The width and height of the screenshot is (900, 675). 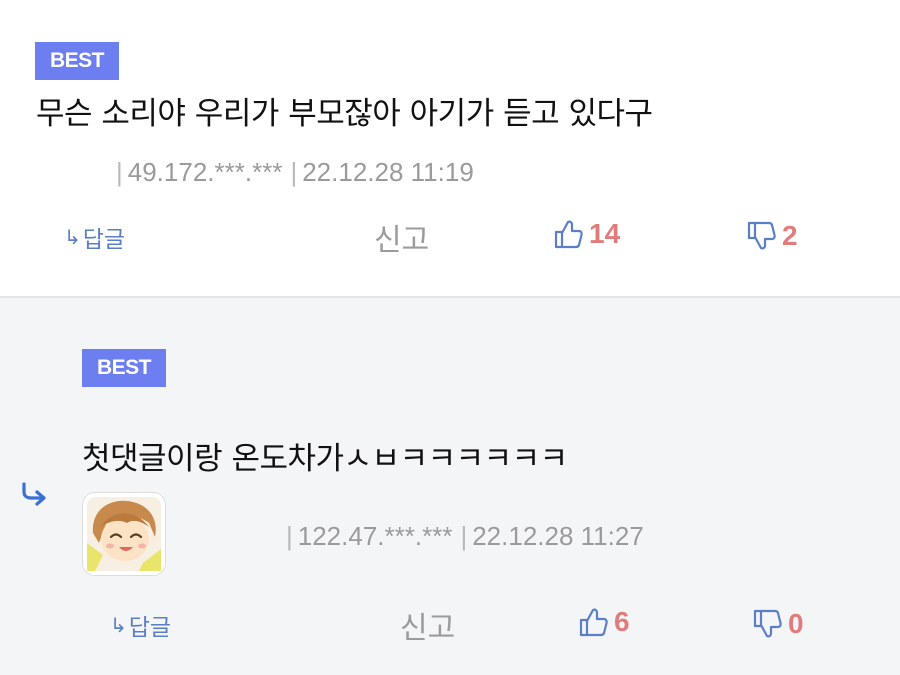 What do you see at coordinates (790, 235) in the screenshot?
I see `dislike-count: 2` at bounding box center [790, 235].